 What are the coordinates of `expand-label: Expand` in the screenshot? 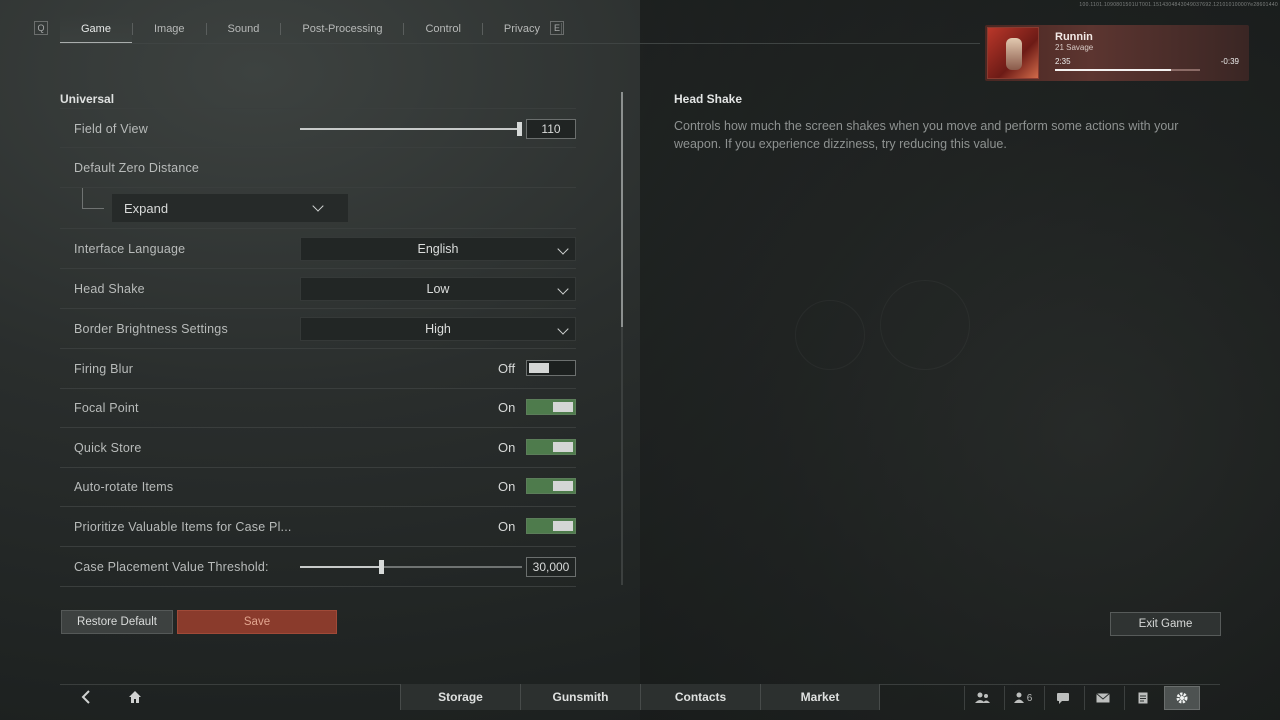 It's located at (146, 208).